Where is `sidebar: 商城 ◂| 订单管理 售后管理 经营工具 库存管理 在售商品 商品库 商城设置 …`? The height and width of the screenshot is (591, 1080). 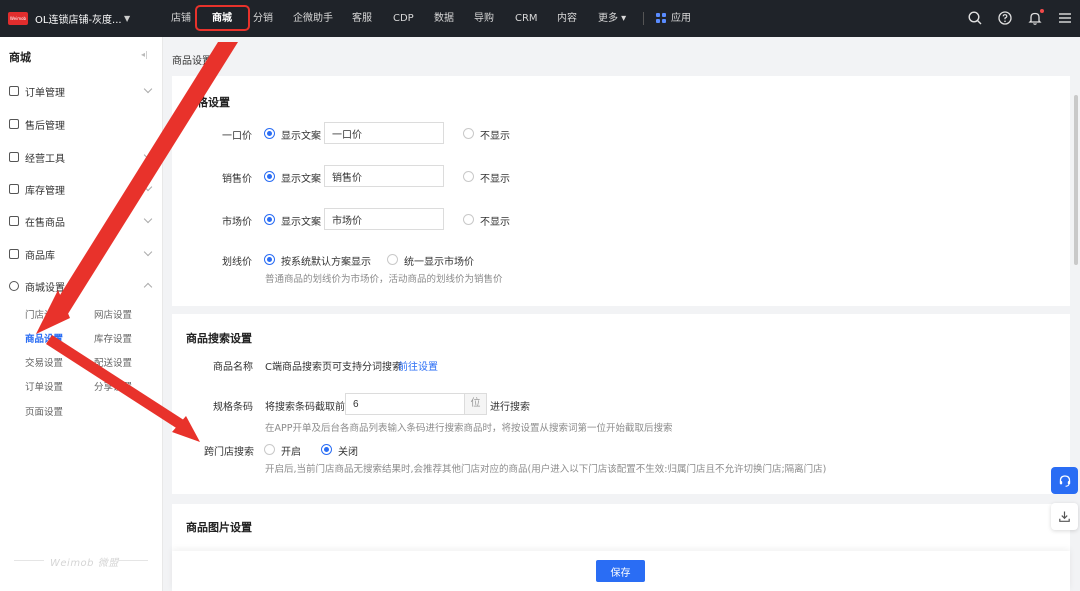
sidebar: 商城 ◂| 订单管理 售后管理 经营工具 库存管理 在售商品 商品库 商城设置 … is located at coordinates (81, 314).